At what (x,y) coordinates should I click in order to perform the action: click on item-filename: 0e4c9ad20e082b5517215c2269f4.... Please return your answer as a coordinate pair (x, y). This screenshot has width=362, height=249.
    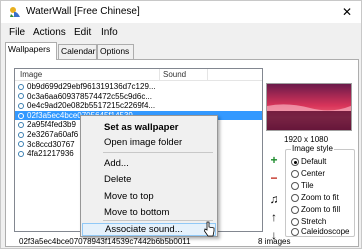
    Looking at the image, I should click on (91, 106).